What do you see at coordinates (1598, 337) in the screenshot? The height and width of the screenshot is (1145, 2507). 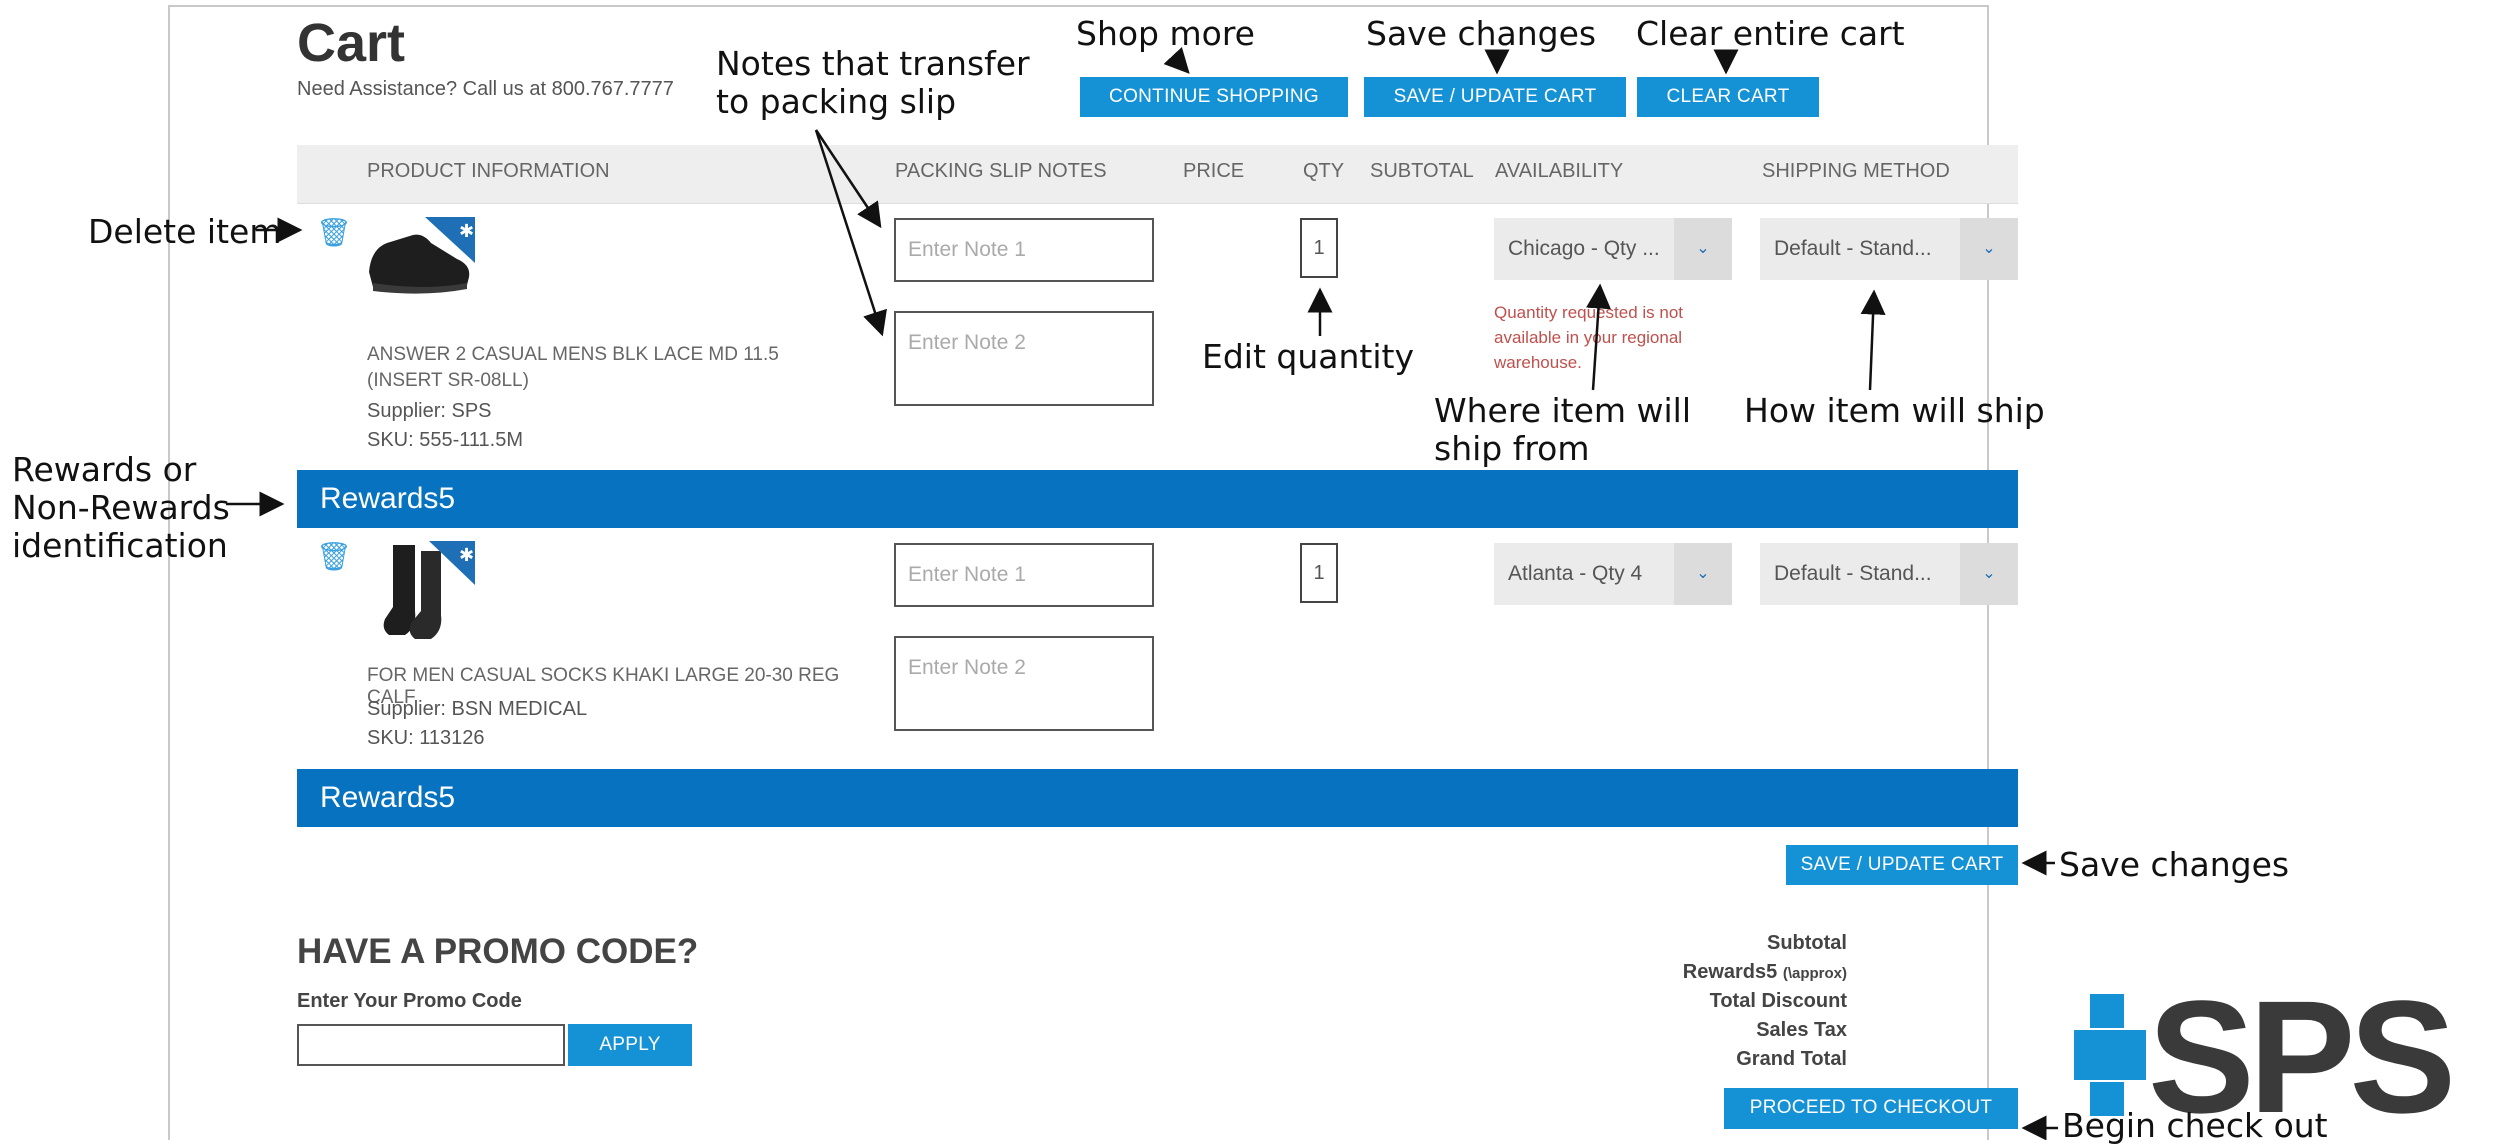 I see `arrow-ship-from` at bounding box center [1598, 337].